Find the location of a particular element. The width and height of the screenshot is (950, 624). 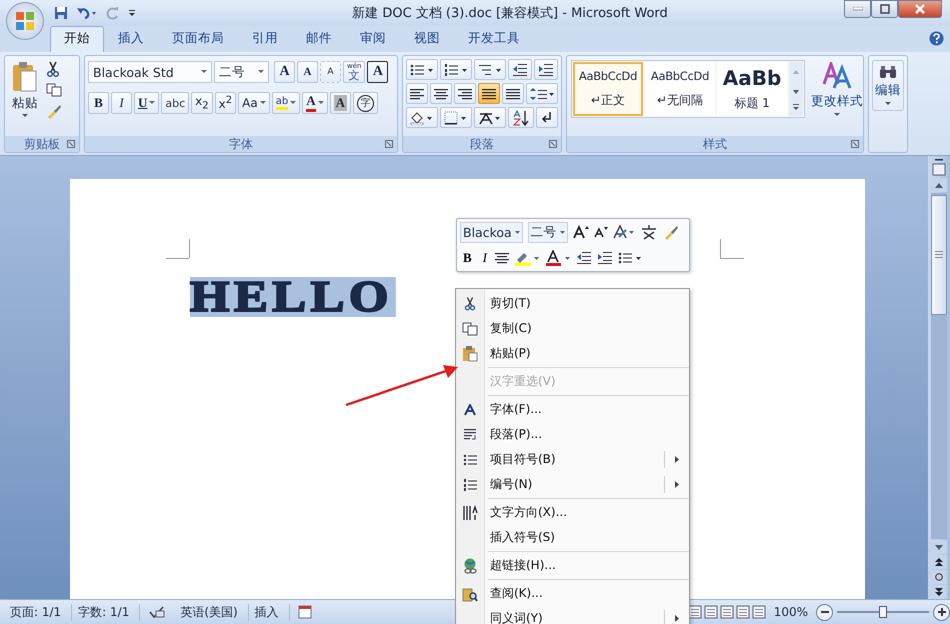

line-spacing-button is located at coordinates (542, 93).